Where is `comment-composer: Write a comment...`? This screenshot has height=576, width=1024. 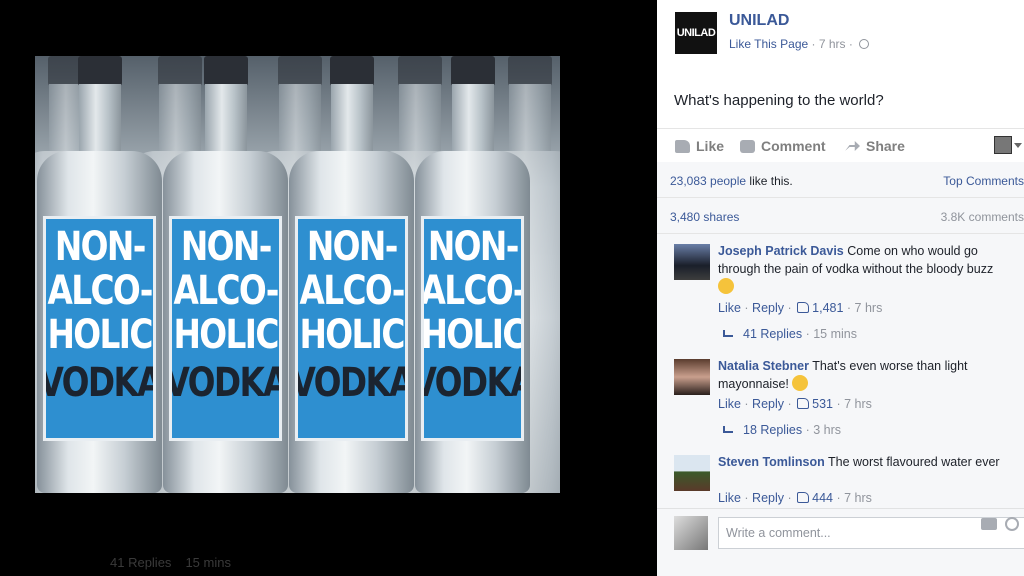
comment-composer: Write a comment... is located at coordinates (840, 532).